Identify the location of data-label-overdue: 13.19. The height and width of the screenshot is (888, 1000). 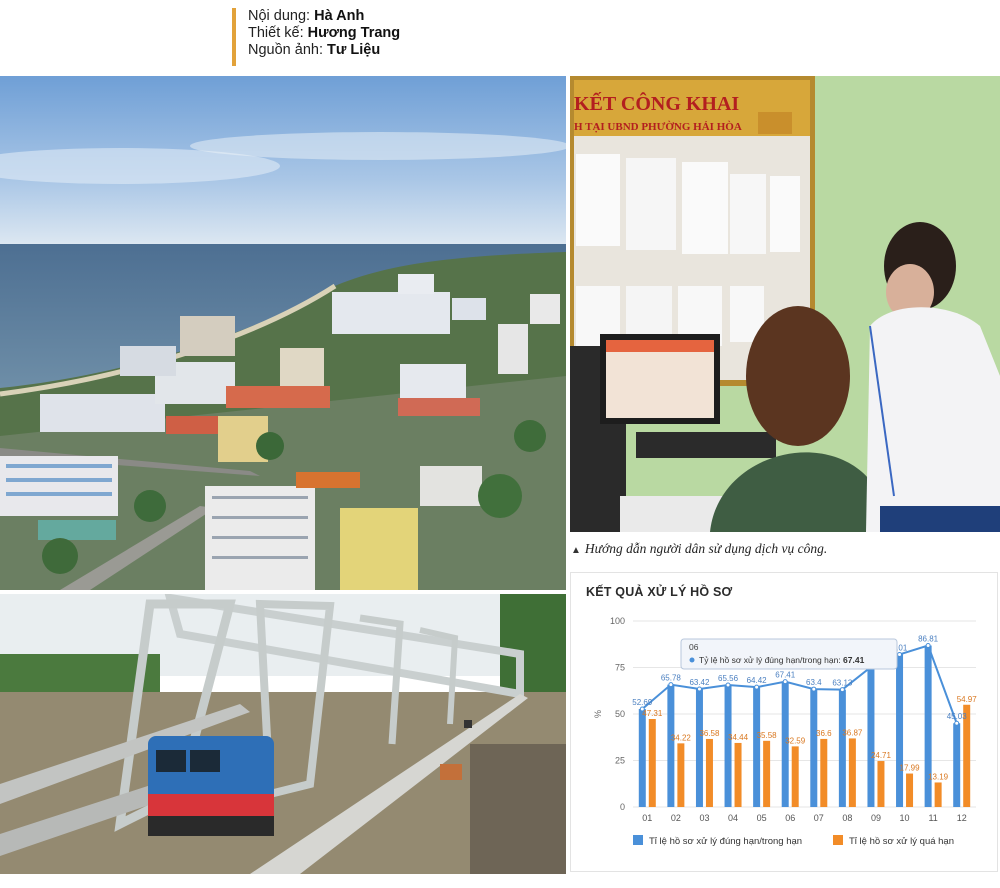
(938, 776).